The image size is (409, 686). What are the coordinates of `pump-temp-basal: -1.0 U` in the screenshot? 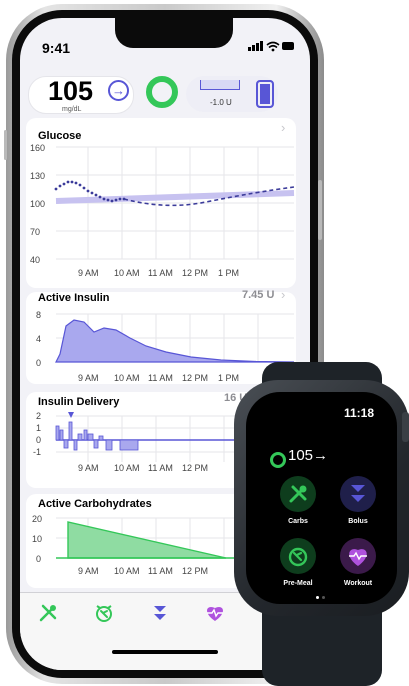 It's located at (221, 102).